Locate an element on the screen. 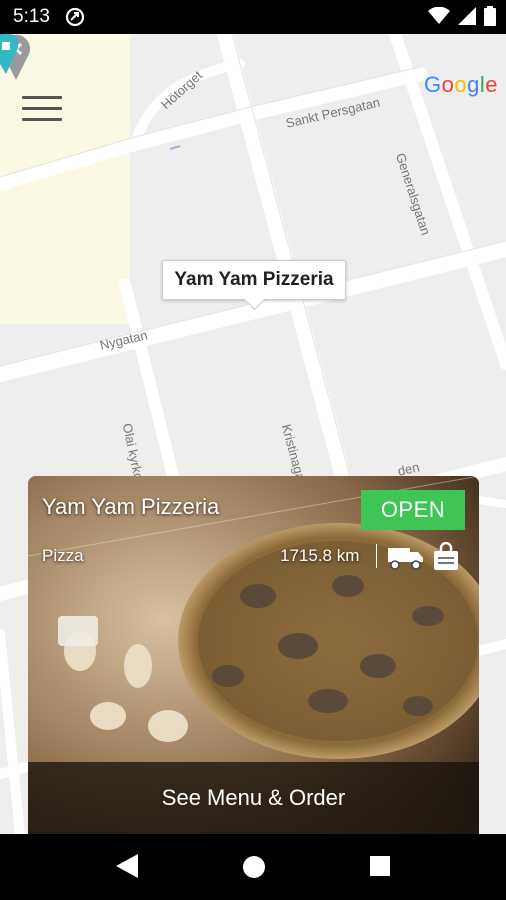 This screenshot has height=900, width=506. status-icons is located at coordinates (462, 16).